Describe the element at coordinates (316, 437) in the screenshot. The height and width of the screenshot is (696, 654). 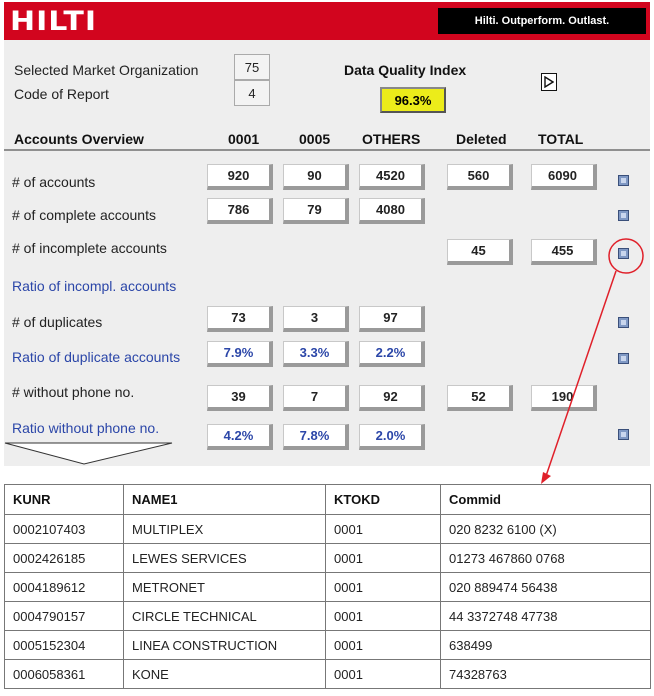
I see `value-ratio-nophone-0005: 7.8%` at that location.